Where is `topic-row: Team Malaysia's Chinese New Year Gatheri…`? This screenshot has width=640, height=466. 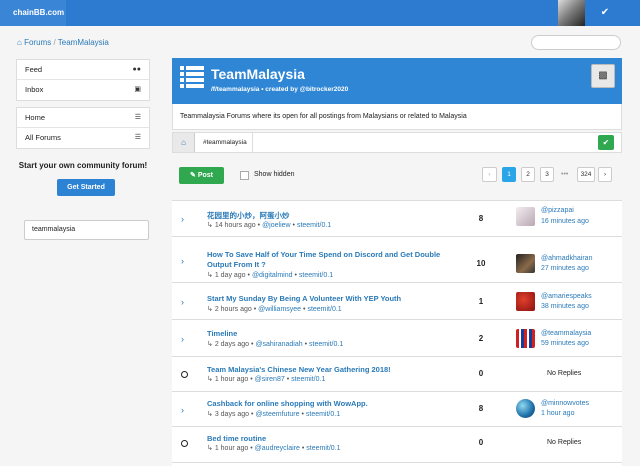 topic-row: Team Malaysia's Chinese New Year Gatheri… is located at coordinates (397, 374).